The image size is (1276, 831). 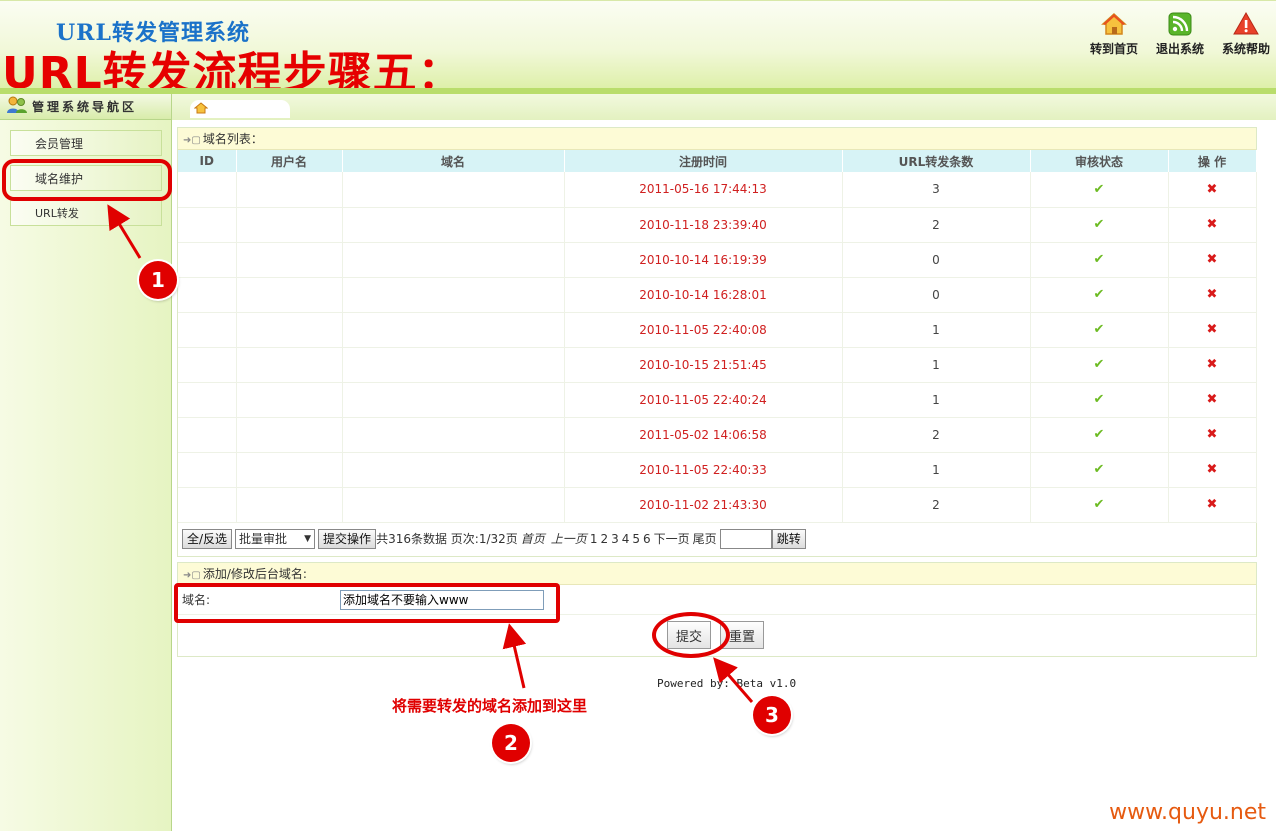 What do you see at coordinates (703, 400) in the screenshot?
I see `cell-reg-time: 2010-11-05 22:40:24` at bounding box center [703, 400].